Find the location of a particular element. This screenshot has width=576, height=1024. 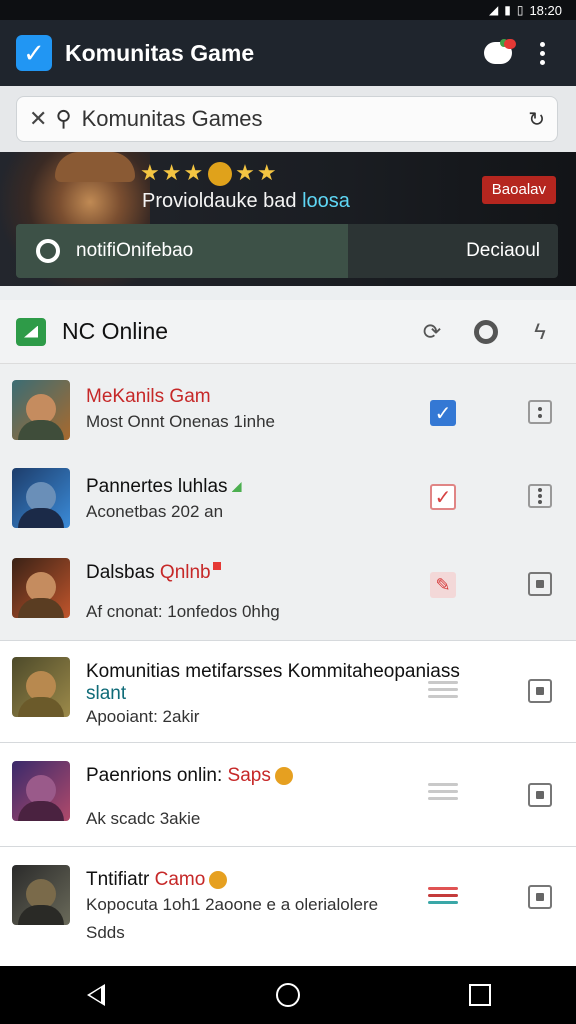

item-subtitle: Ak scadc 3akie is located at coordinates (143, 818).